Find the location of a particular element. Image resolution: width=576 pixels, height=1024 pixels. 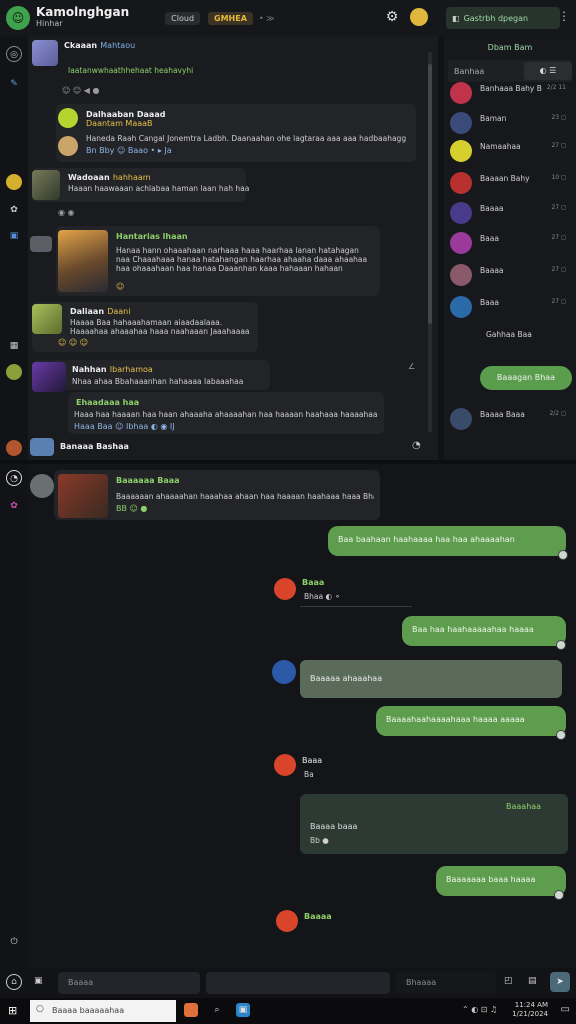

message-reactions: BB ☺ ● is located at coordinates (131, 508).